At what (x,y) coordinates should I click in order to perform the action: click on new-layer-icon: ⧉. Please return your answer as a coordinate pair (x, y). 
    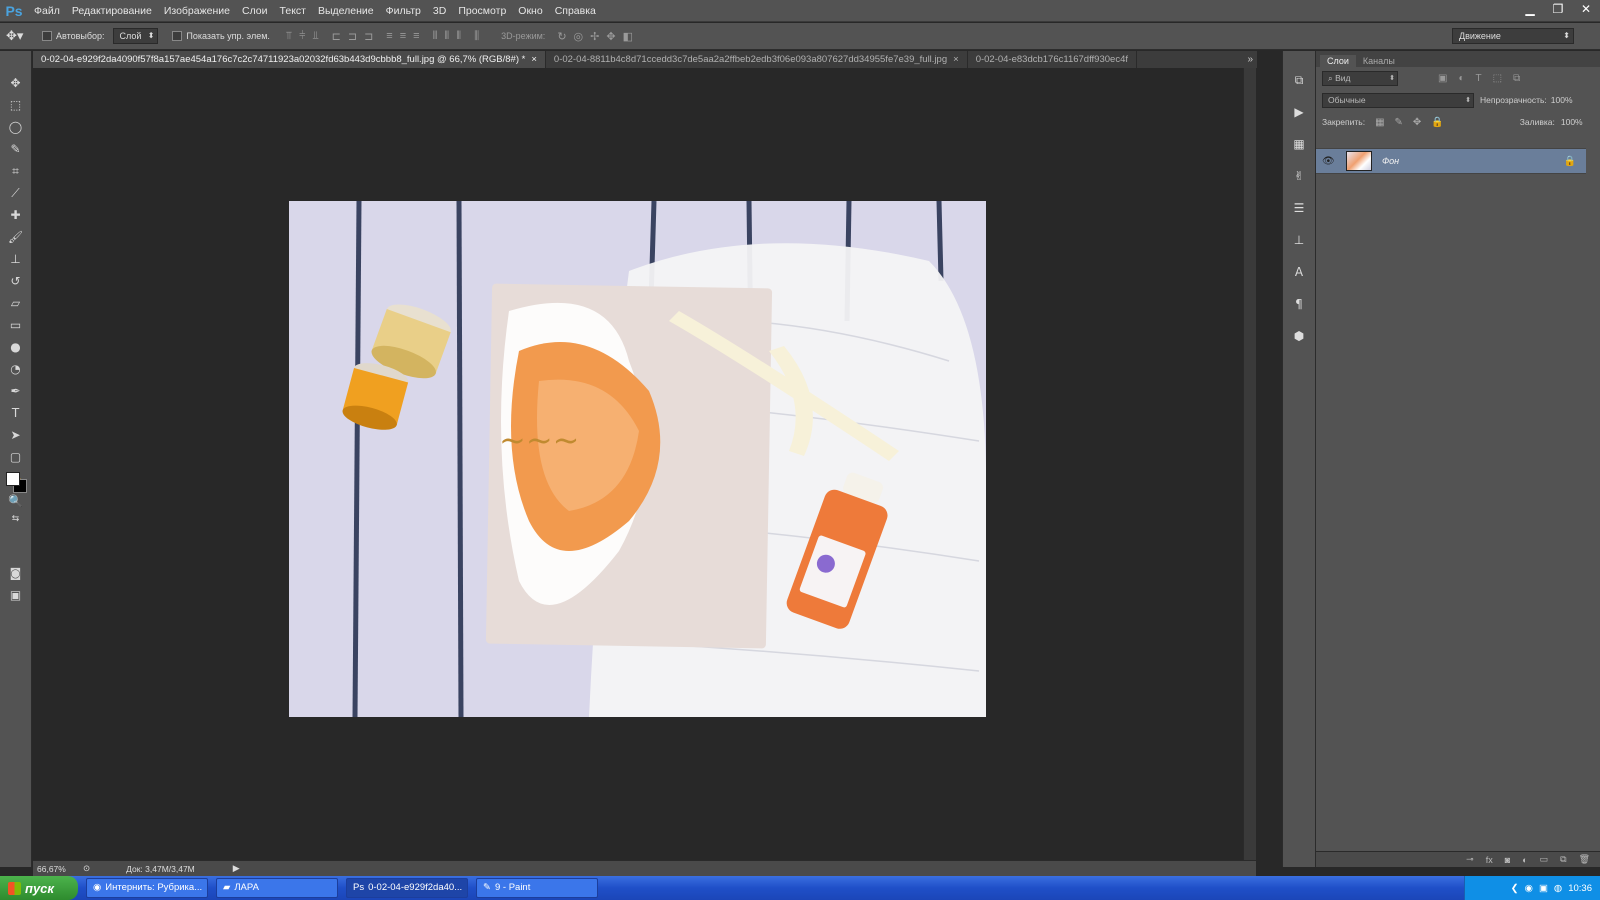
    Looking at the image, I should click on (1563, 859).